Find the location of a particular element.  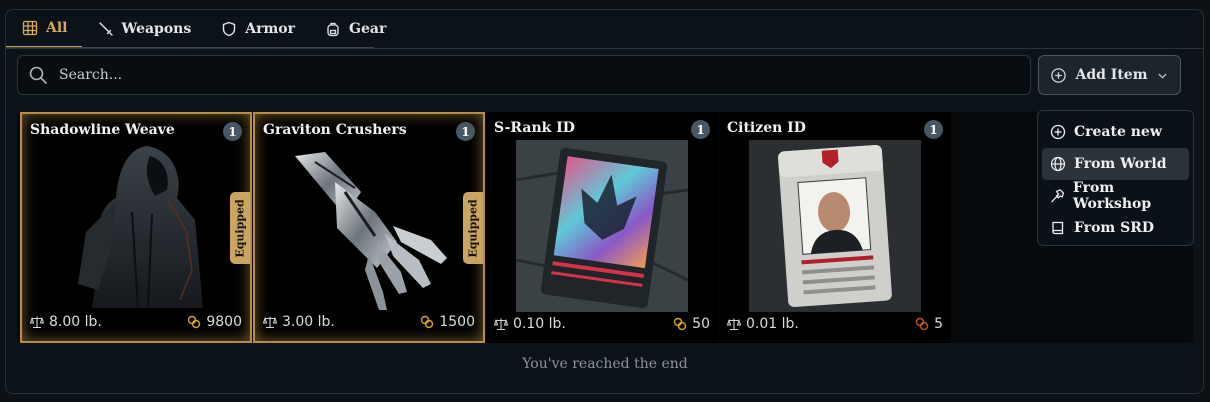

item-image-citizen-id is located at coordinates (835, 226).